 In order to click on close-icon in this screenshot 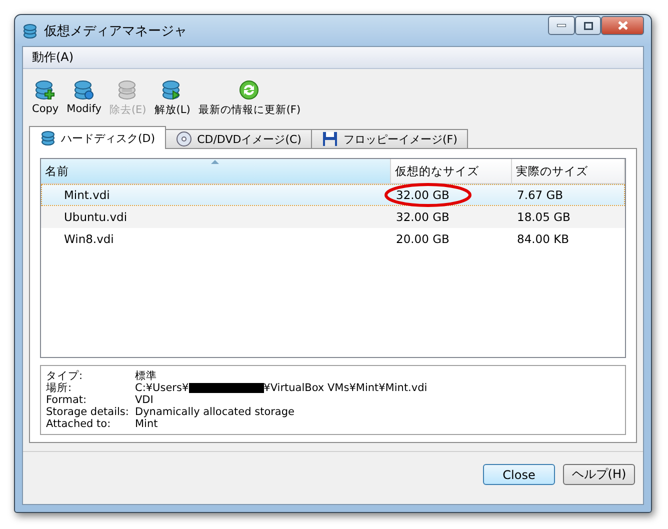, I will do `click(623, 25)`.